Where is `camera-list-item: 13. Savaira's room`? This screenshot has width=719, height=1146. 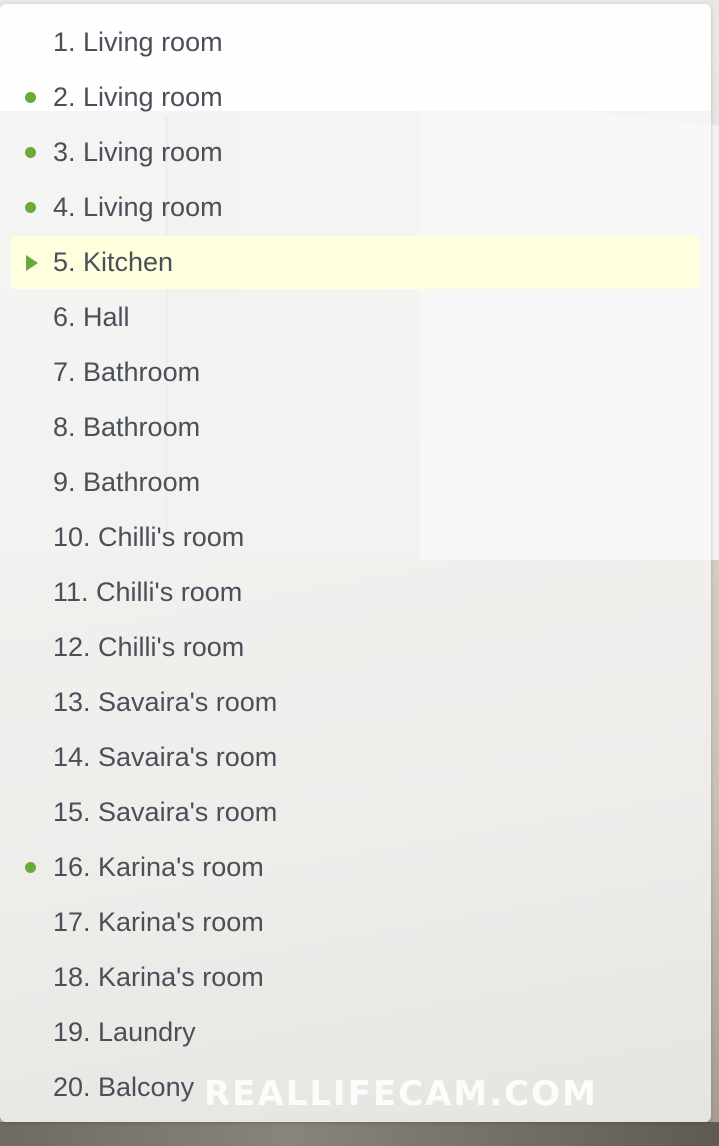
camera-list-item: 13. Savaira's room is located at coordinates (355, 702).